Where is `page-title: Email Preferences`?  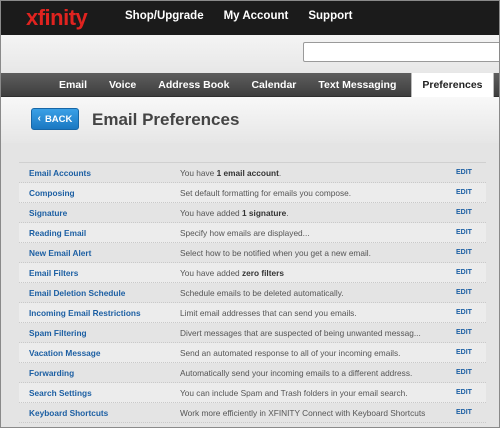
page-title: Email Preferences is located at coordinates (166, 119).